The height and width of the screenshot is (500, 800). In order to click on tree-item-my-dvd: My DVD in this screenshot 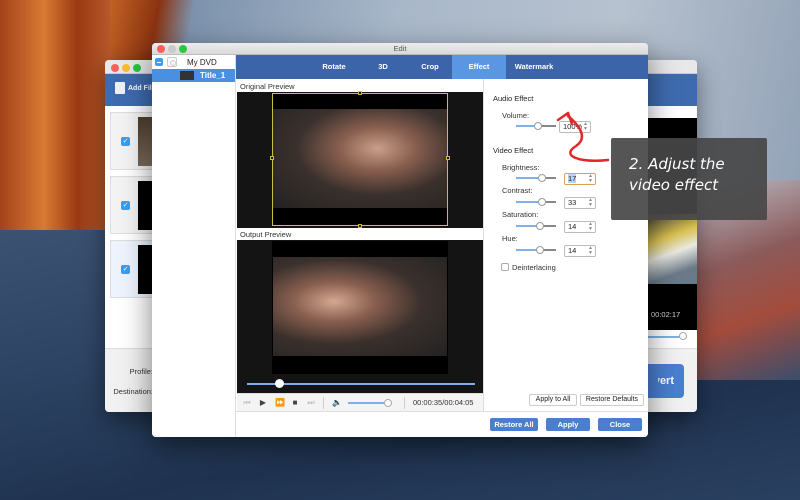, I will do `click(193, 62)`.